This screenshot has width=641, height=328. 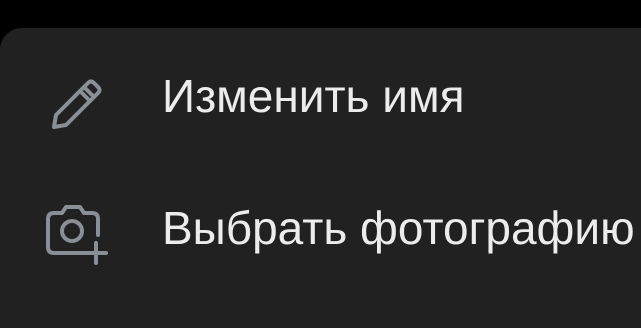 I want to click on pencil-icon, so click(x=76, y=105).